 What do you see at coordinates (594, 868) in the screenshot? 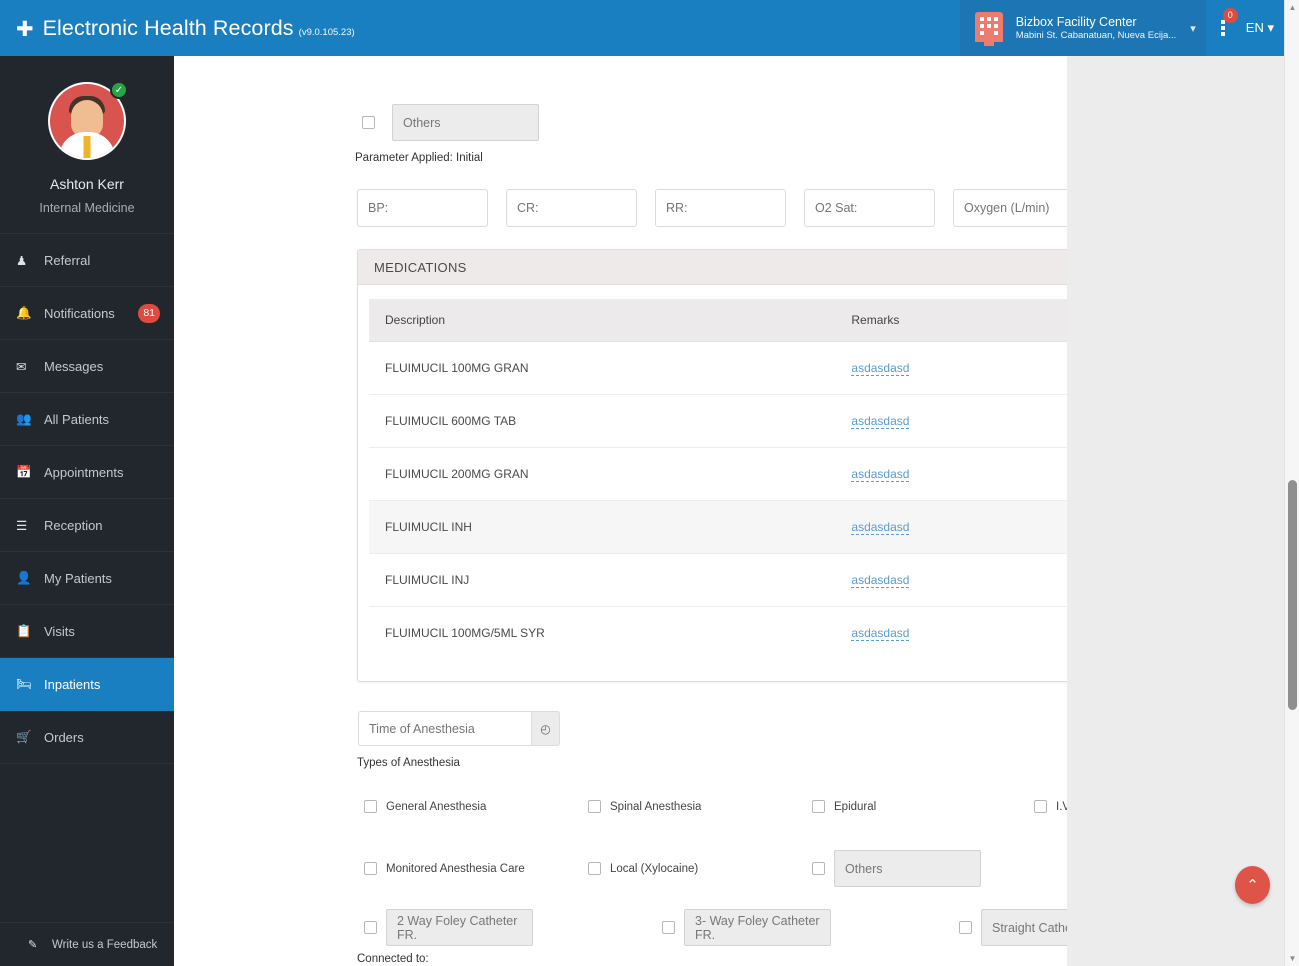
I see `anesthesia-checkbox-local-xylocaine` at bounding box center [594, 868].